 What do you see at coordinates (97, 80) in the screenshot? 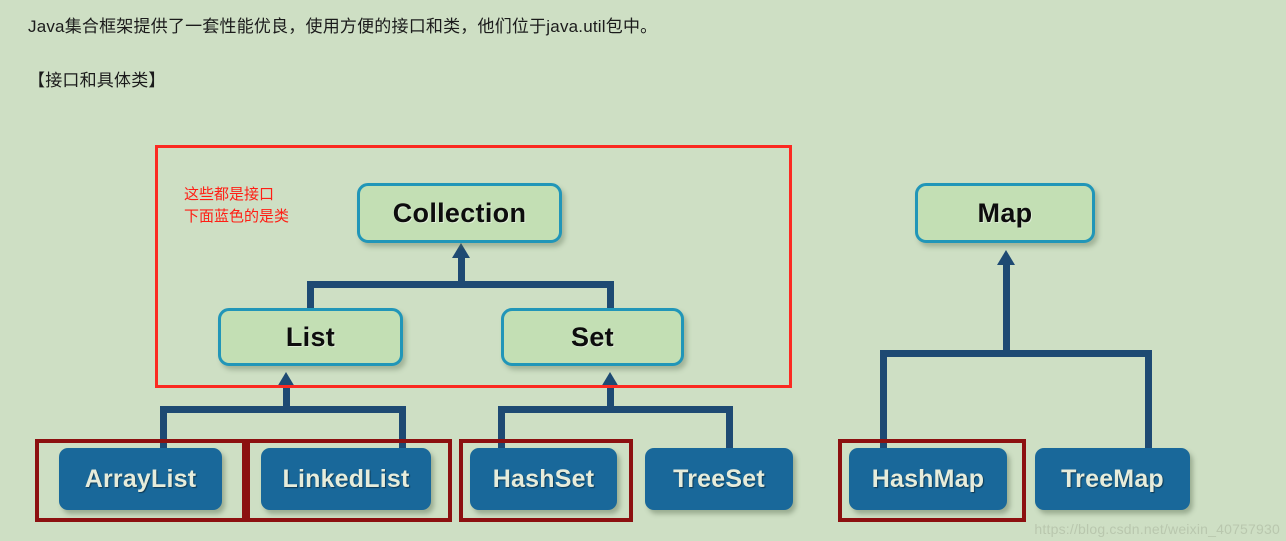
I see `section-heading: 【接口和具体类】` at bounding box center [97, 80].